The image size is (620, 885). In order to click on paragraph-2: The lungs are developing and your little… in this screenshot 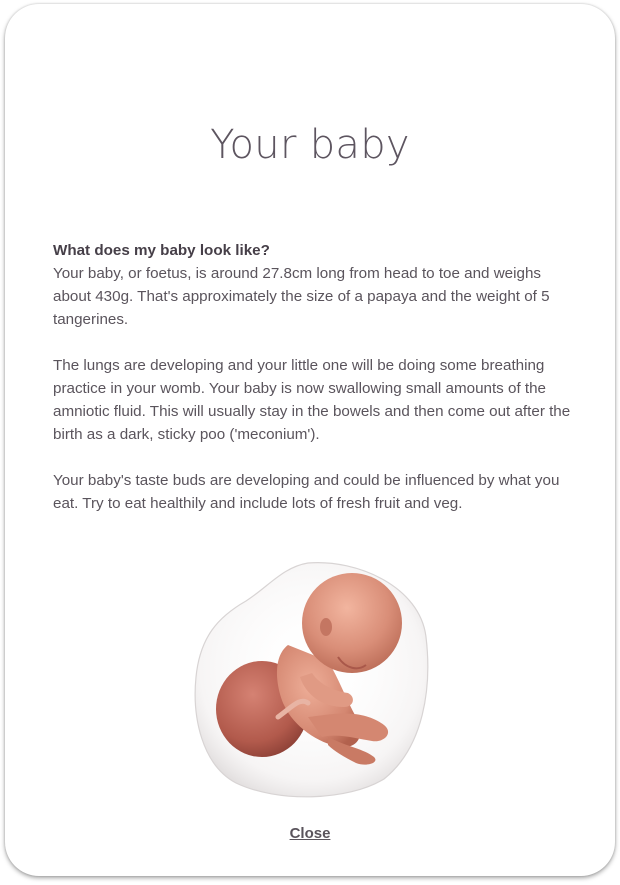, I will do `click(312, 400)`.